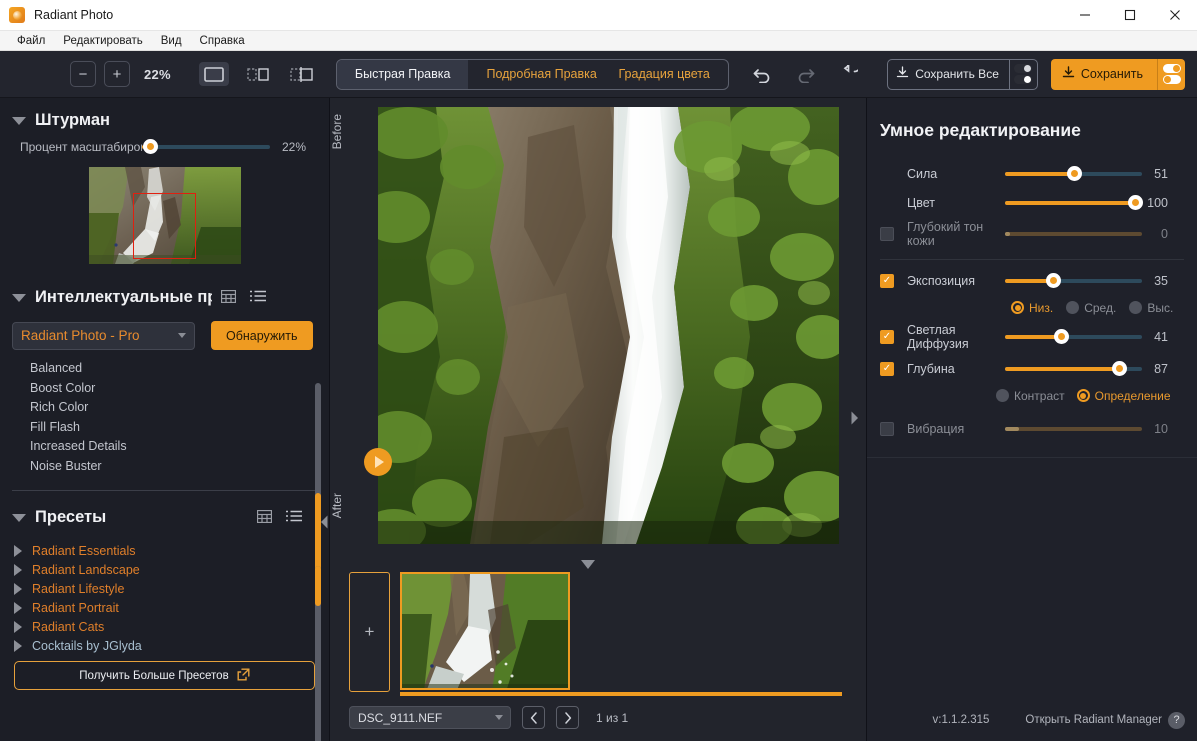 The image size is (1197, 741). I want to click on filmstrip-thumbnail, so click(485, 631).